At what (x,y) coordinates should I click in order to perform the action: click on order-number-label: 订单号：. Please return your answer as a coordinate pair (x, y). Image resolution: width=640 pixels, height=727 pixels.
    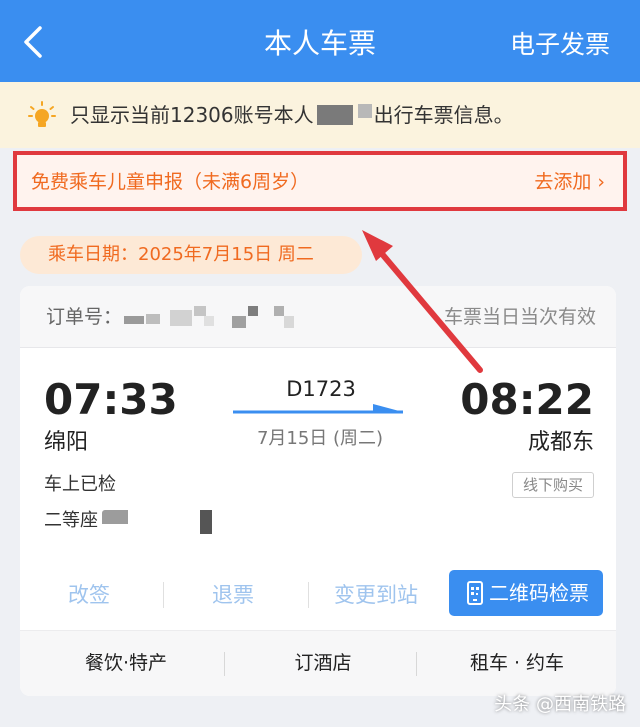
    Looking at the image, I should click on (84, 317).